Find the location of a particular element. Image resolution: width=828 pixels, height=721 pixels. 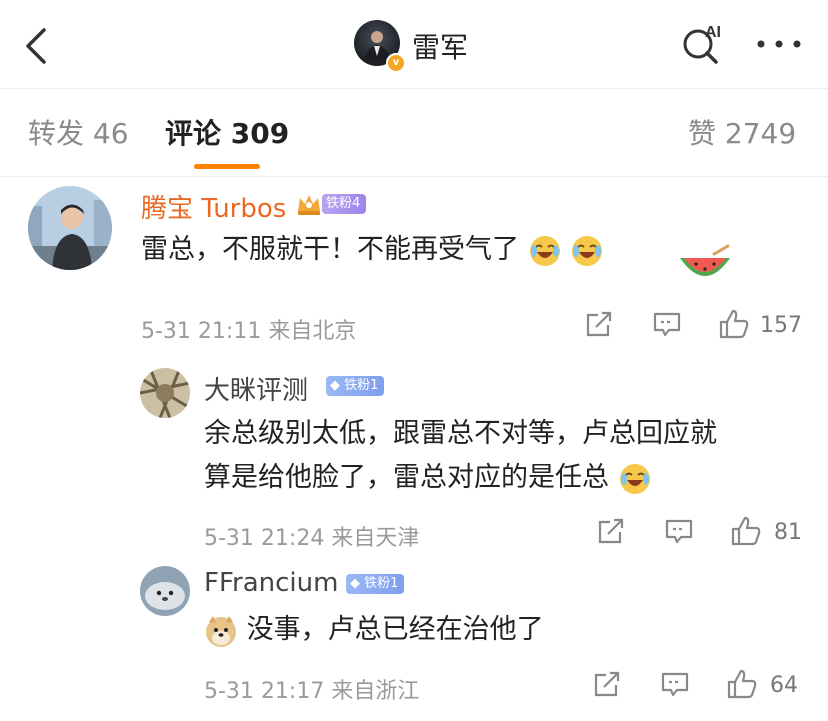

more-options-icon is located at coordinates (779, 44).